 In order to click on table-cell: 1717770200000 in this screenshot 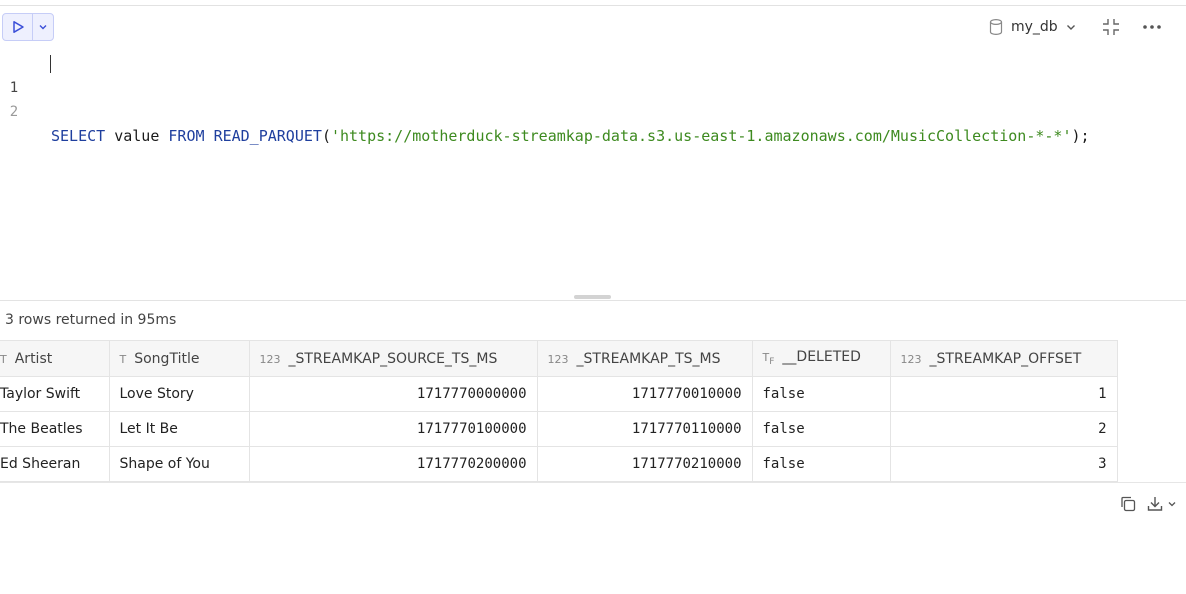, I will do `click(393, 464)`.